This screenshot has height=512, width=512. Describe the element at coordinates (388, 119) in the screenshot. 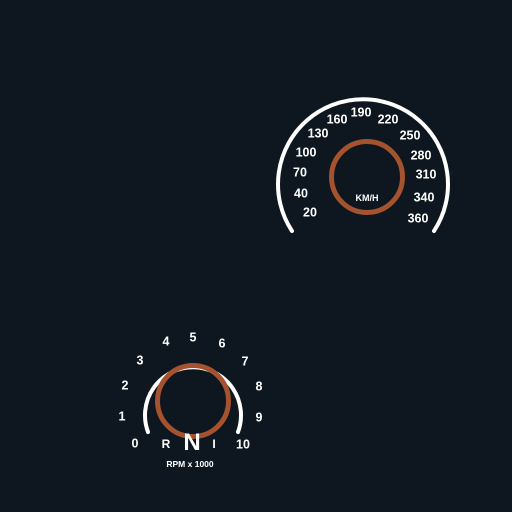

I see `speed-tick-label-220: 220` at that location.